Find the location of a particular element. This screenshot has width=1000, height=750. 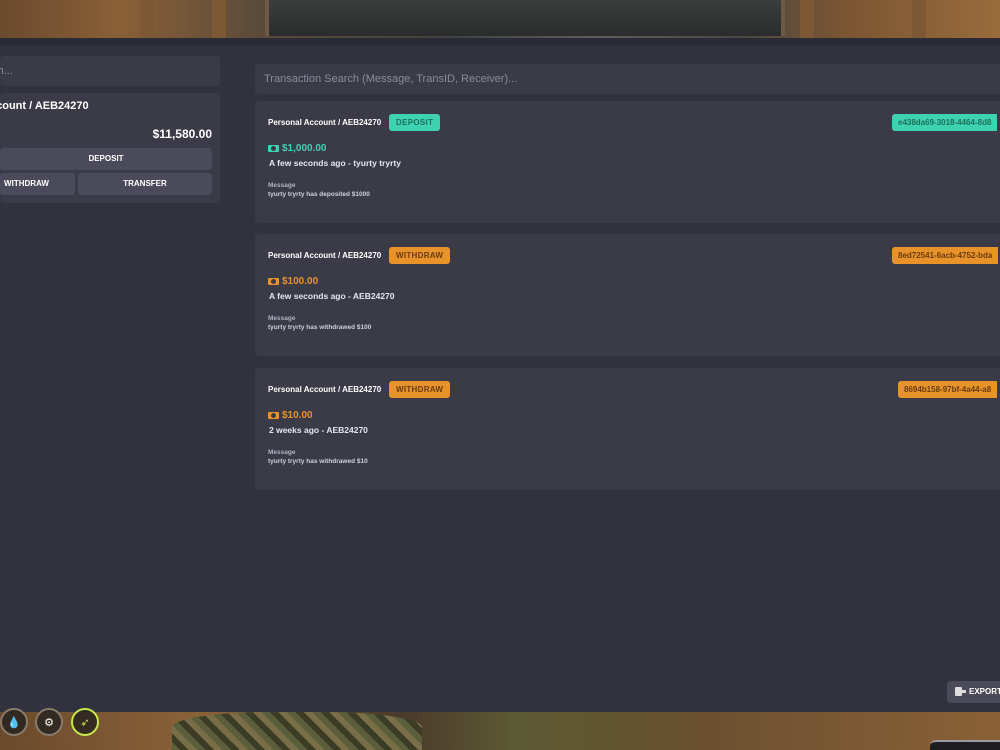

transaction-type-badge: DEPOSIT is located at coordinates (415, 122).